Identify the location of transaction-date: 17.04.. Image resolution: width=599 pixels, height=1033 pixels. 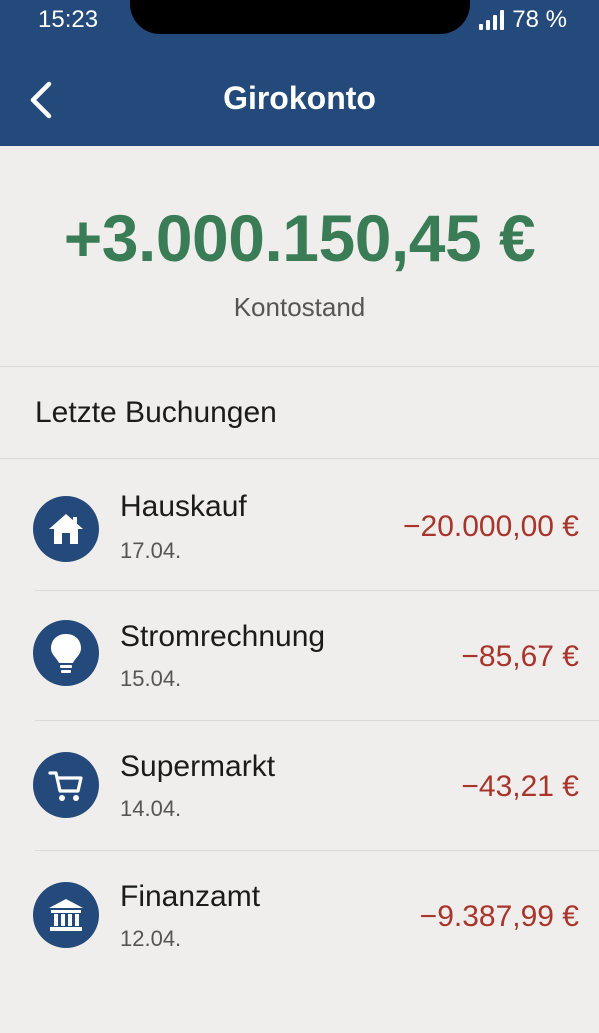
(151, 550).